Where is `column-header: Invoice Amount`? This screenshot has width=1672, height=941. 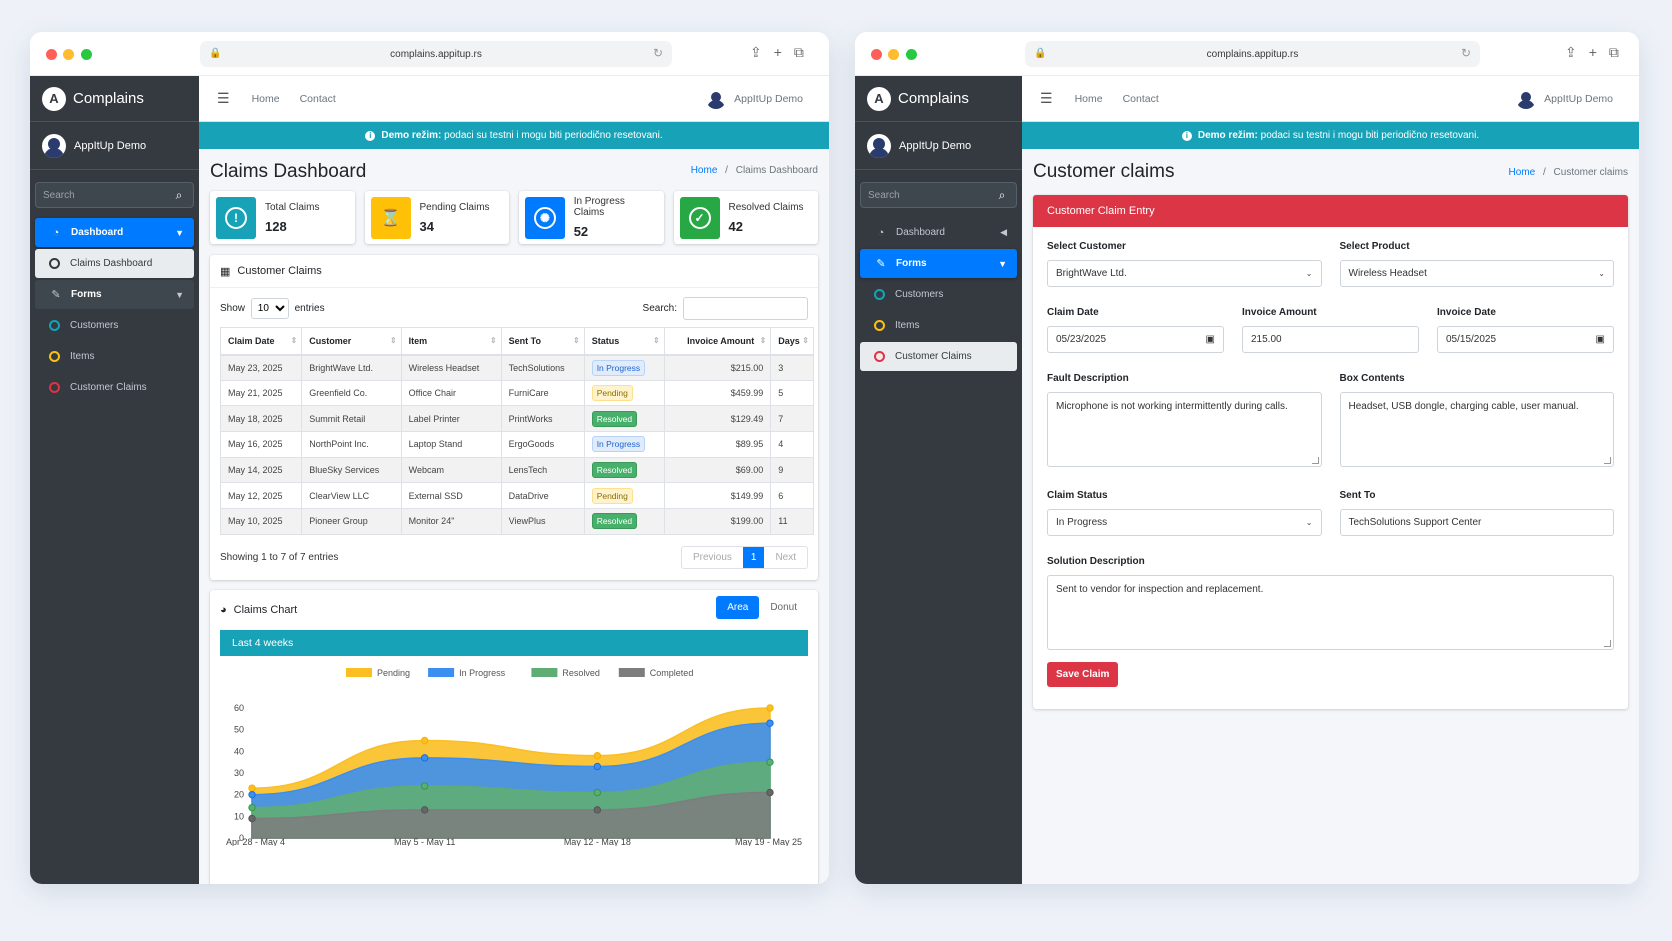 column-header: Invoice Amount is located at coordinates (717, 341).